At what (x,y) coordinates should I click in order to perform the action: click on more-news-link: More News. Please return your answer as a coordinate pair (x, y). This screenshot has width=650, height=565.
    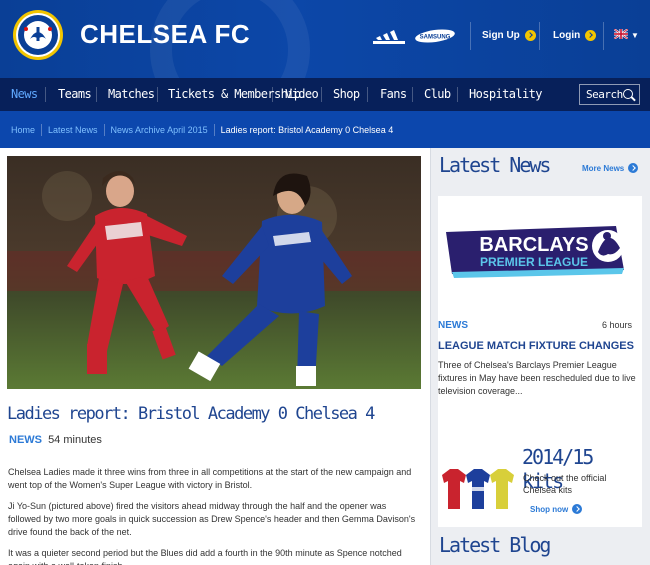
    Looking at the image, I should click on (610, 168).